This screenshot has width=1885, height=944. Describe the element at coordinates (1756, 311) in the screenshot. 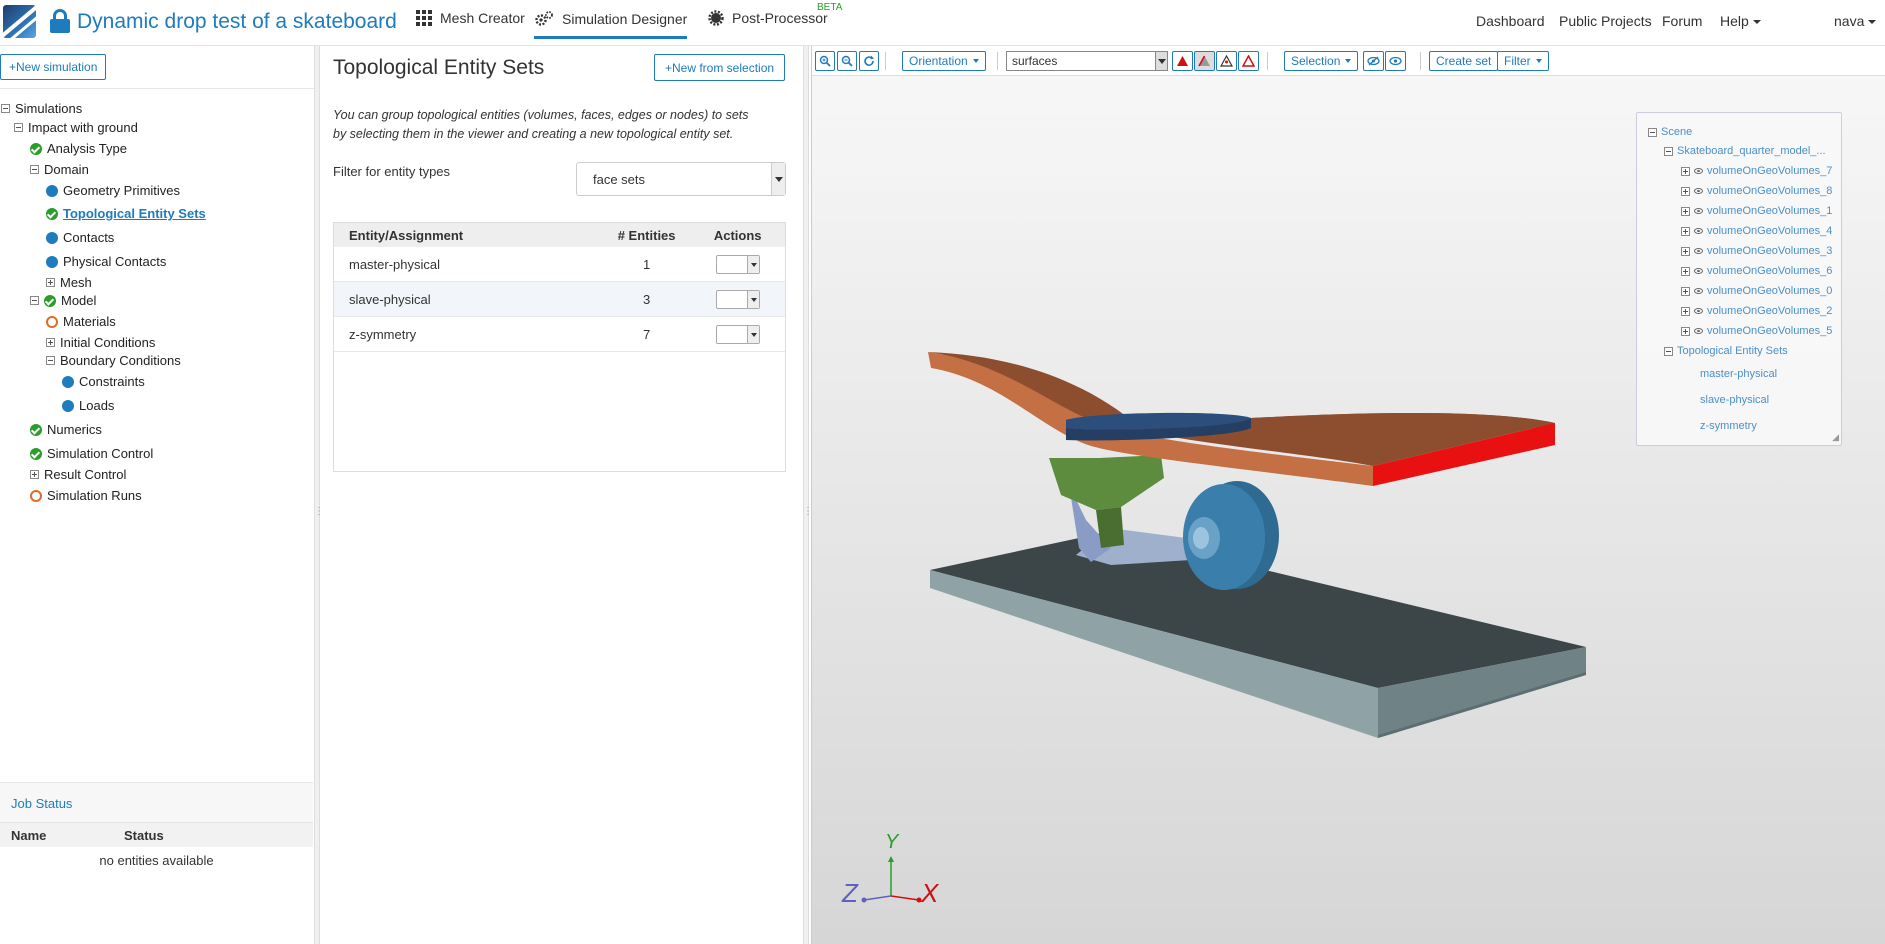

I see `scene-volume: volumeOnGeoVolumes_2` at that location.